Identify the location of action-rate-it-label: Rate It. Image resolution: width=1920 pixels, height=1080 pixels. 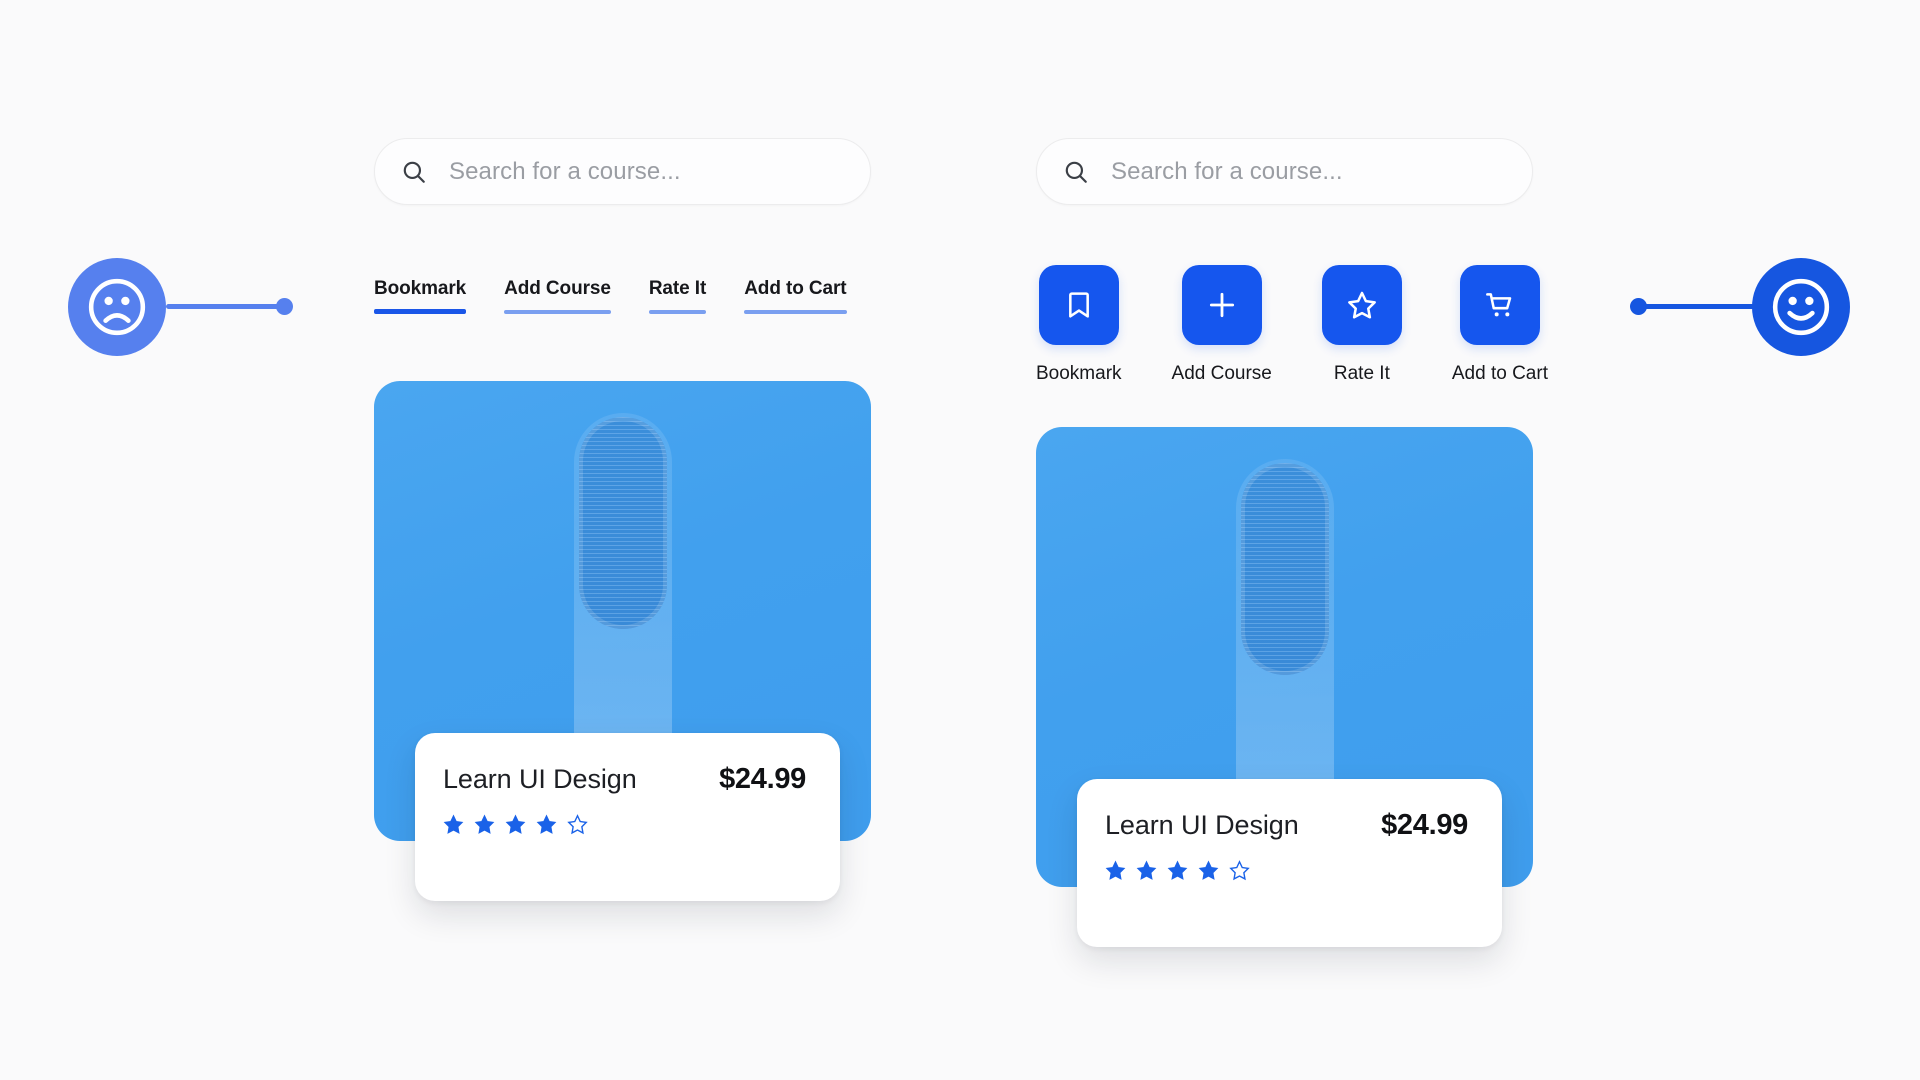
(1361, 373).